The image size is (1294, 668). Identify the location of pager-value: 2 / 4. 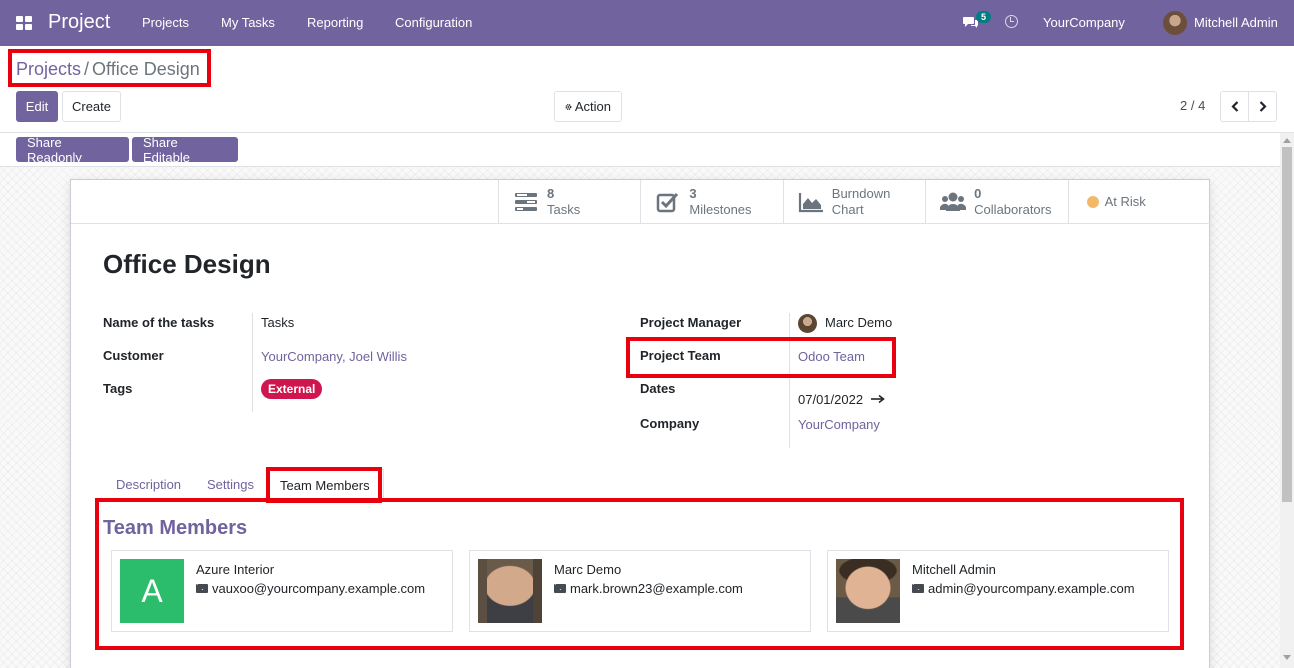
(1192, 105).